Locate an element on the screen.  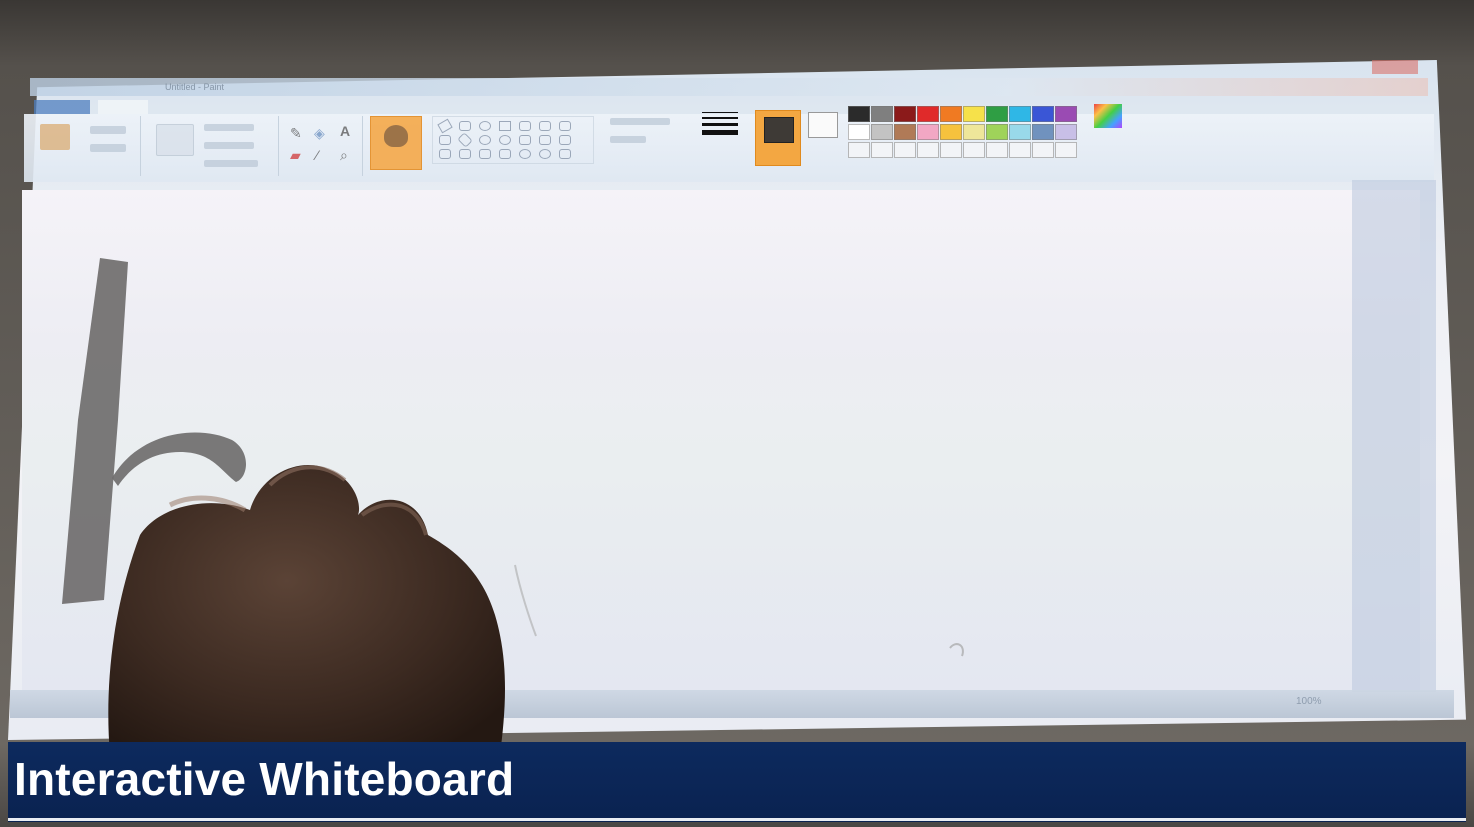
zoom-level: 100% is located at coordinates (1309, 701).